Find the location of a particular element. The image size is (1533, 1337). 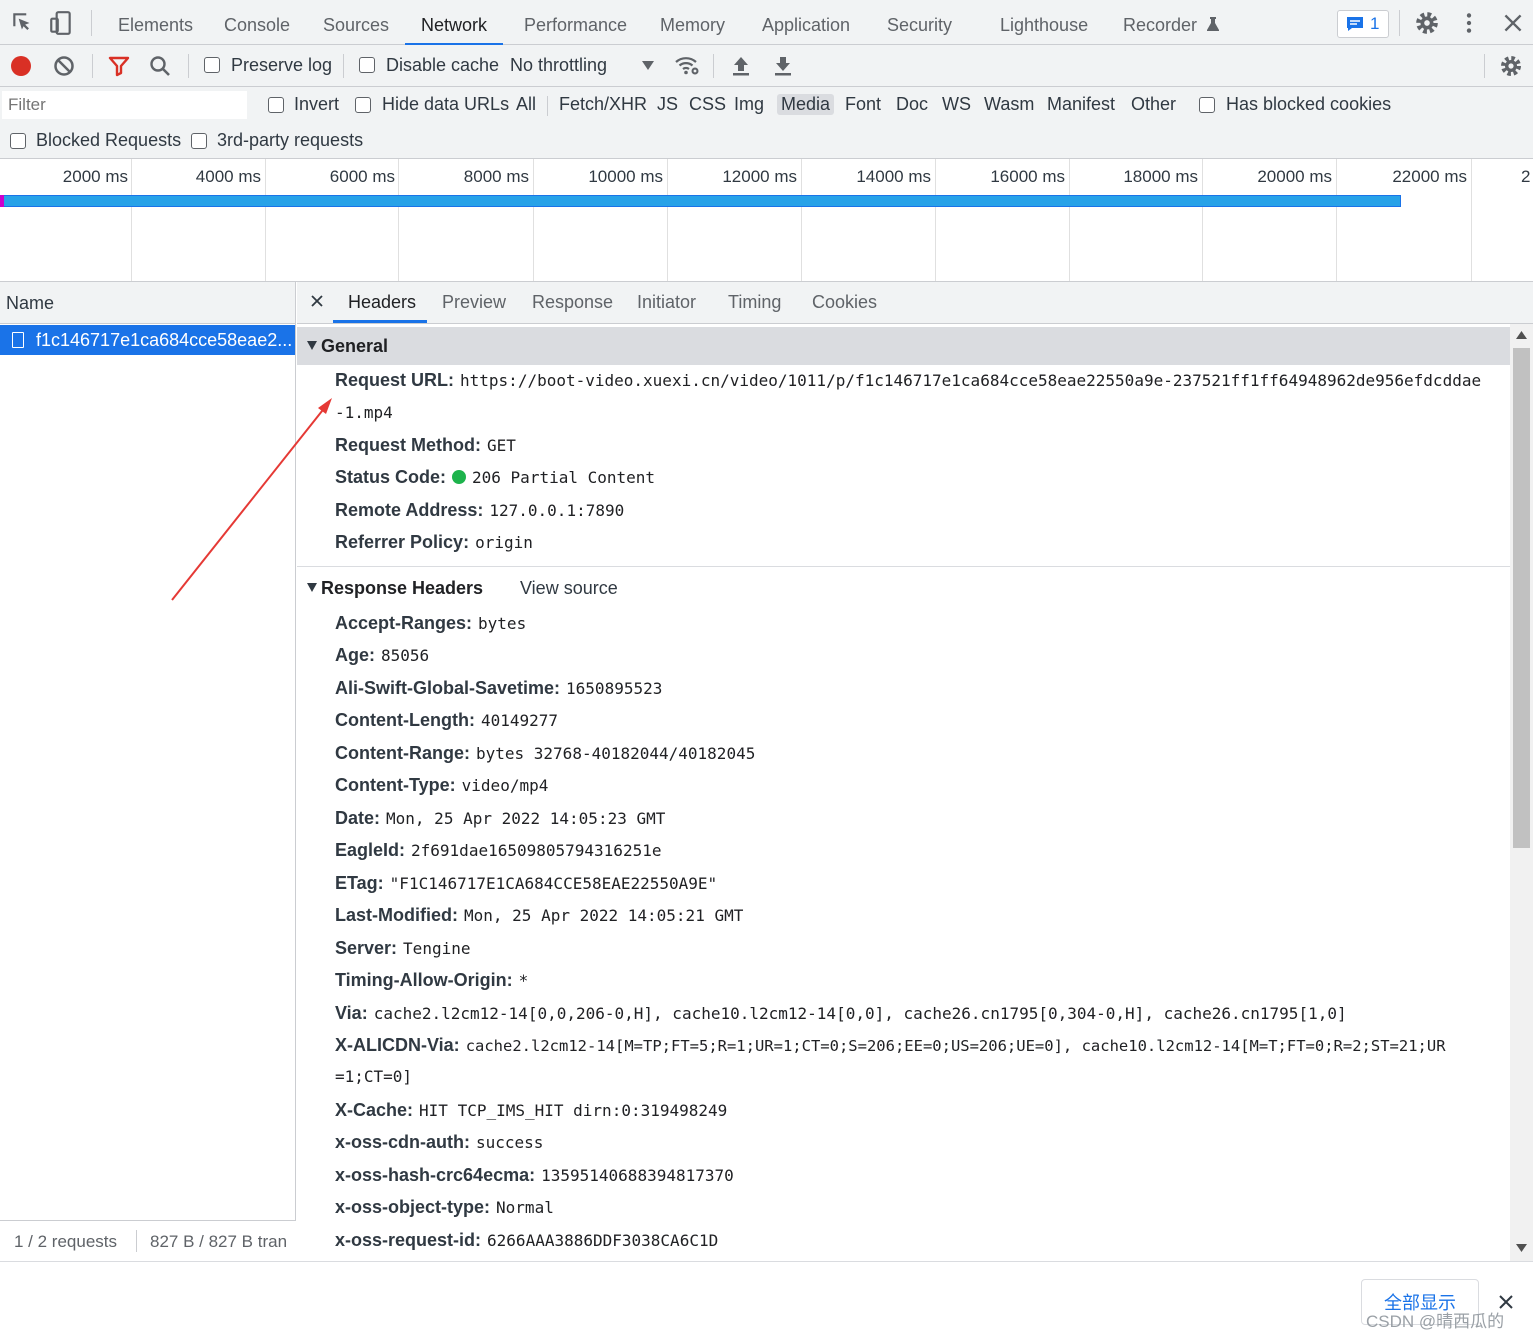

inspect-element-icon is located at coordinates (23, 23).